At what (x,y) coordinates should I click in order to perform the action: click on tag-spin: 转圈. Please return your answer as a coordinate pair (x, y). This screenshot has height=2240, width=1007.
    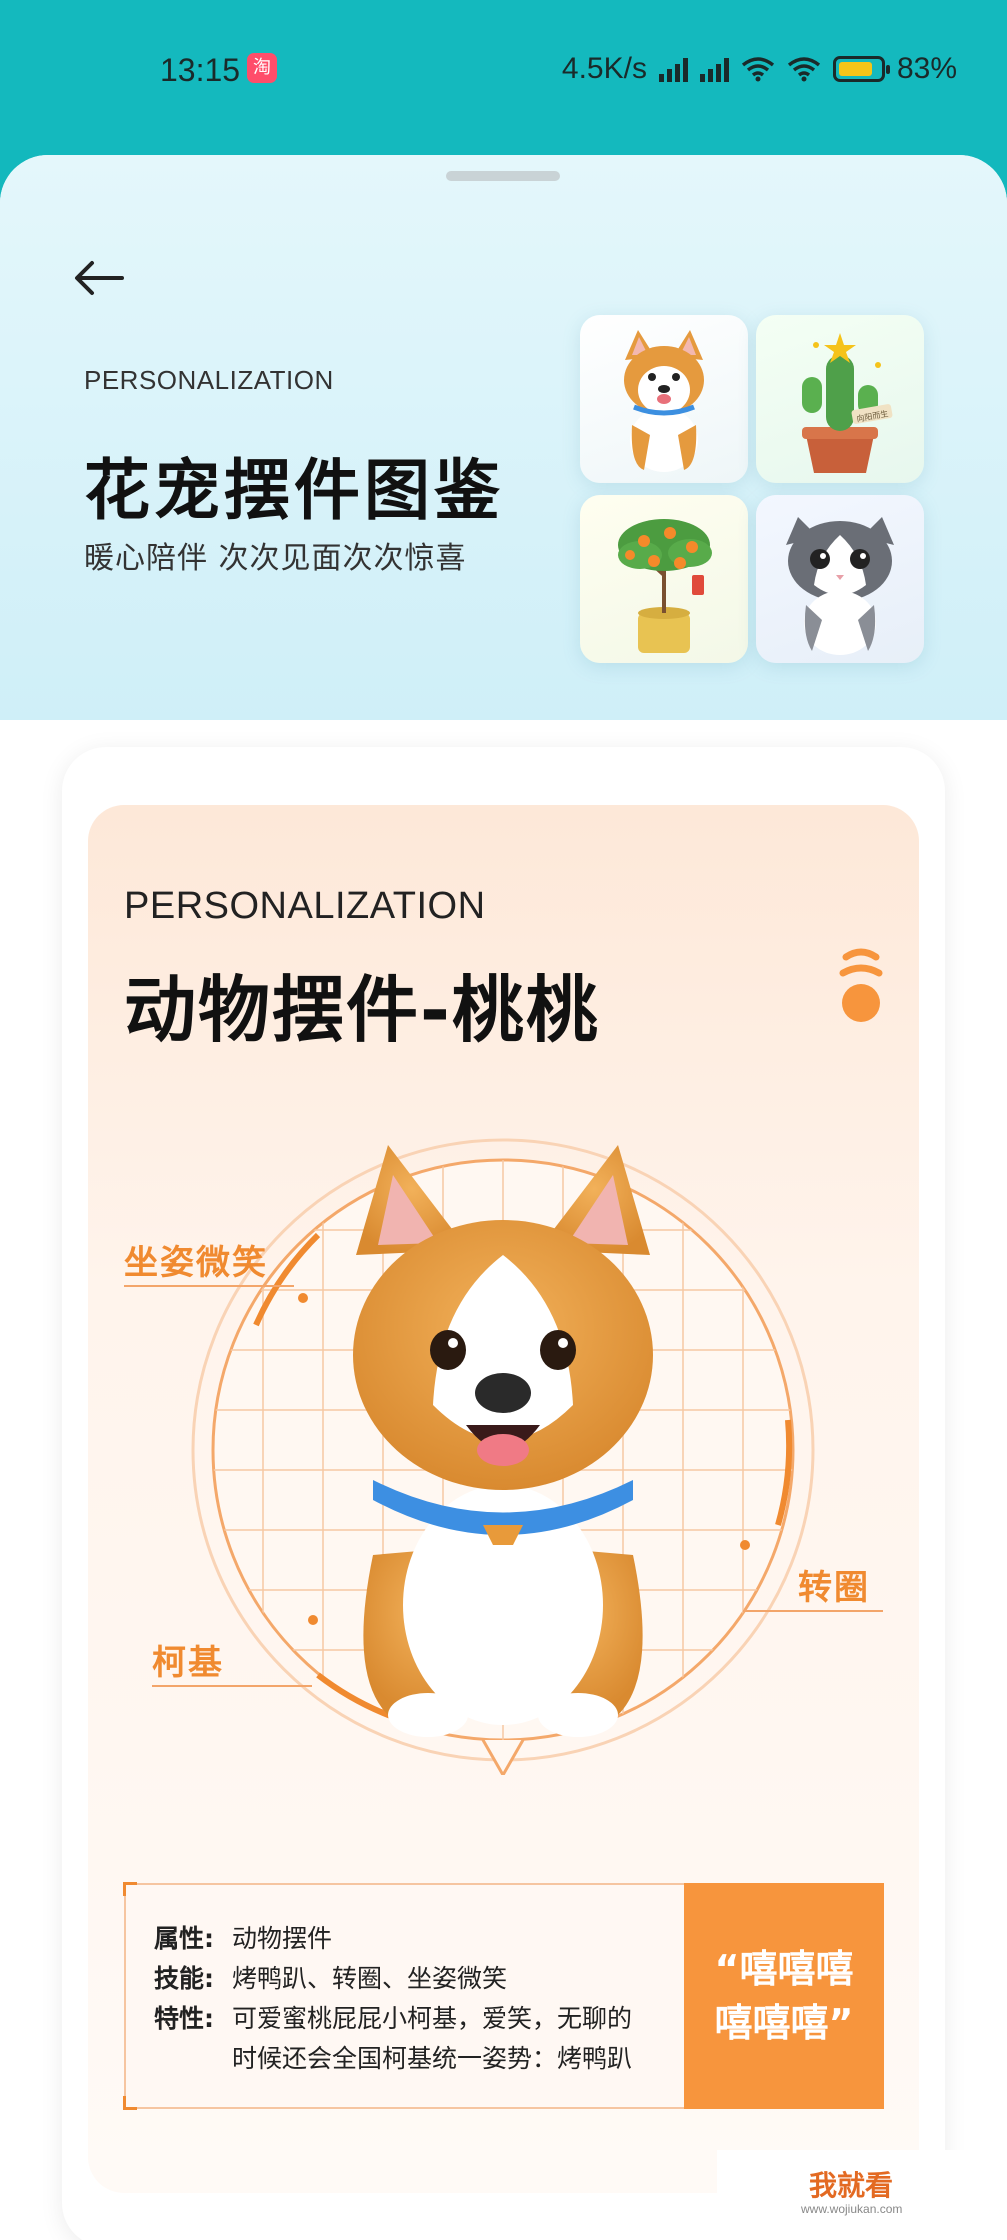
    Looking at the image, I should click on (834, 1588).